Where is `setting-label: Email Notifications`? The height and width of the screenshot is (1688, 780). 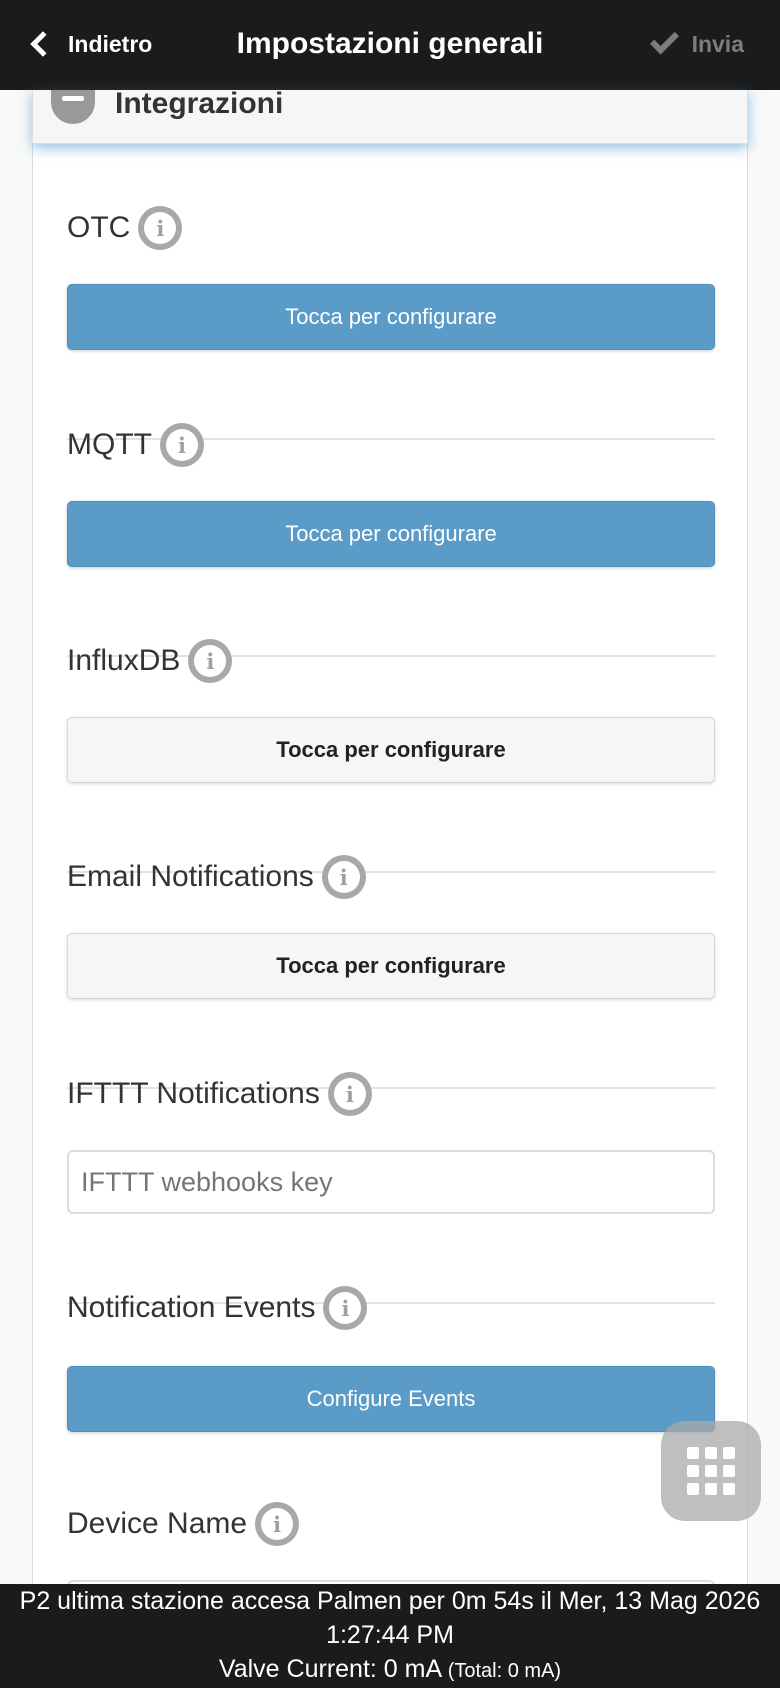
setting-label: Email Notifications is located at coordinates (190, 876).